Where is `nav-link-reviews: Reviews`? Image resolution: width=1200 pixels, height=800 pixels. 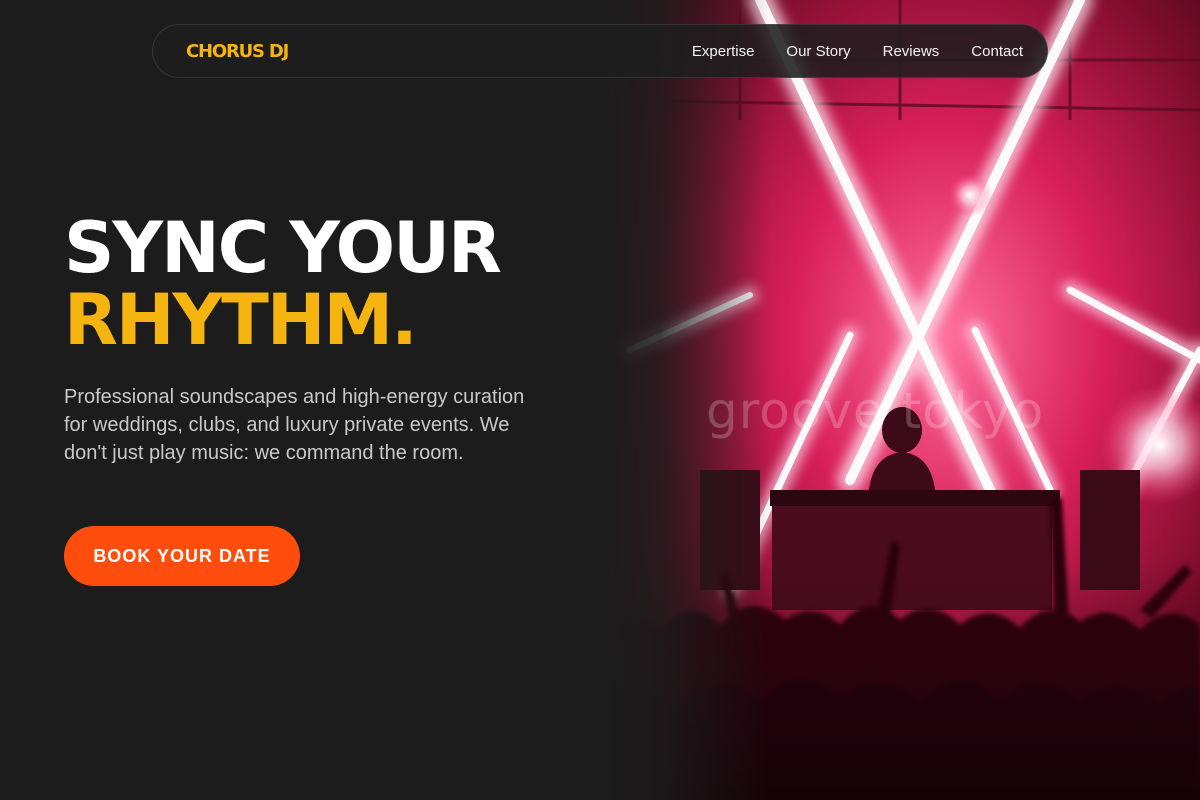 nav-link-reviews: Reviews is located at coordinates (911, 51).